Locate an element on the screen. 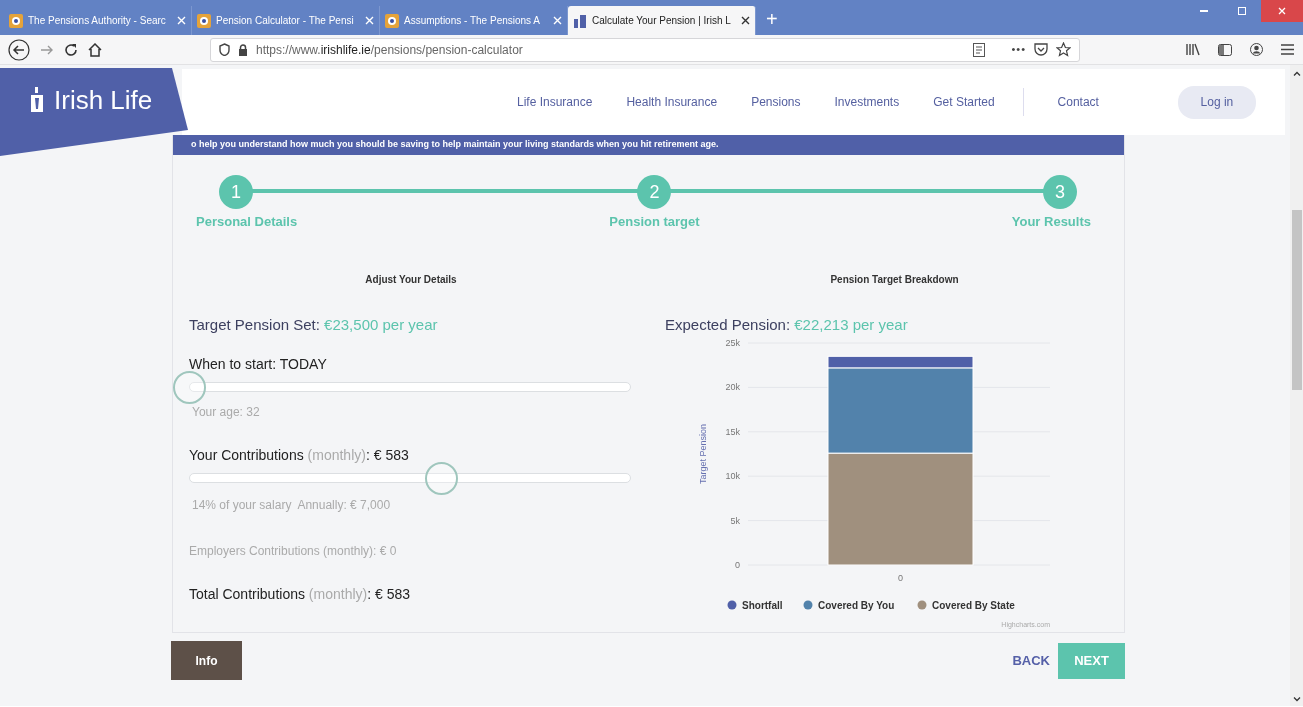 This screenshot has height=707, width=1303. tab-title: The Pensions Authority - Searc is located at coordinates (97, 21).